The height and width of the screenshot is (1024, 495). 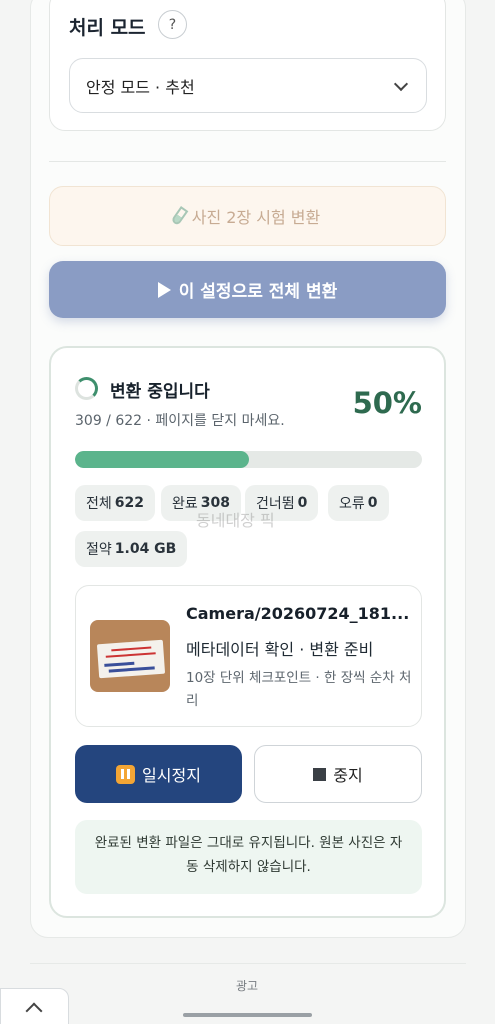 I want to click on stat-label: 오류, so click(x=352, y=504).